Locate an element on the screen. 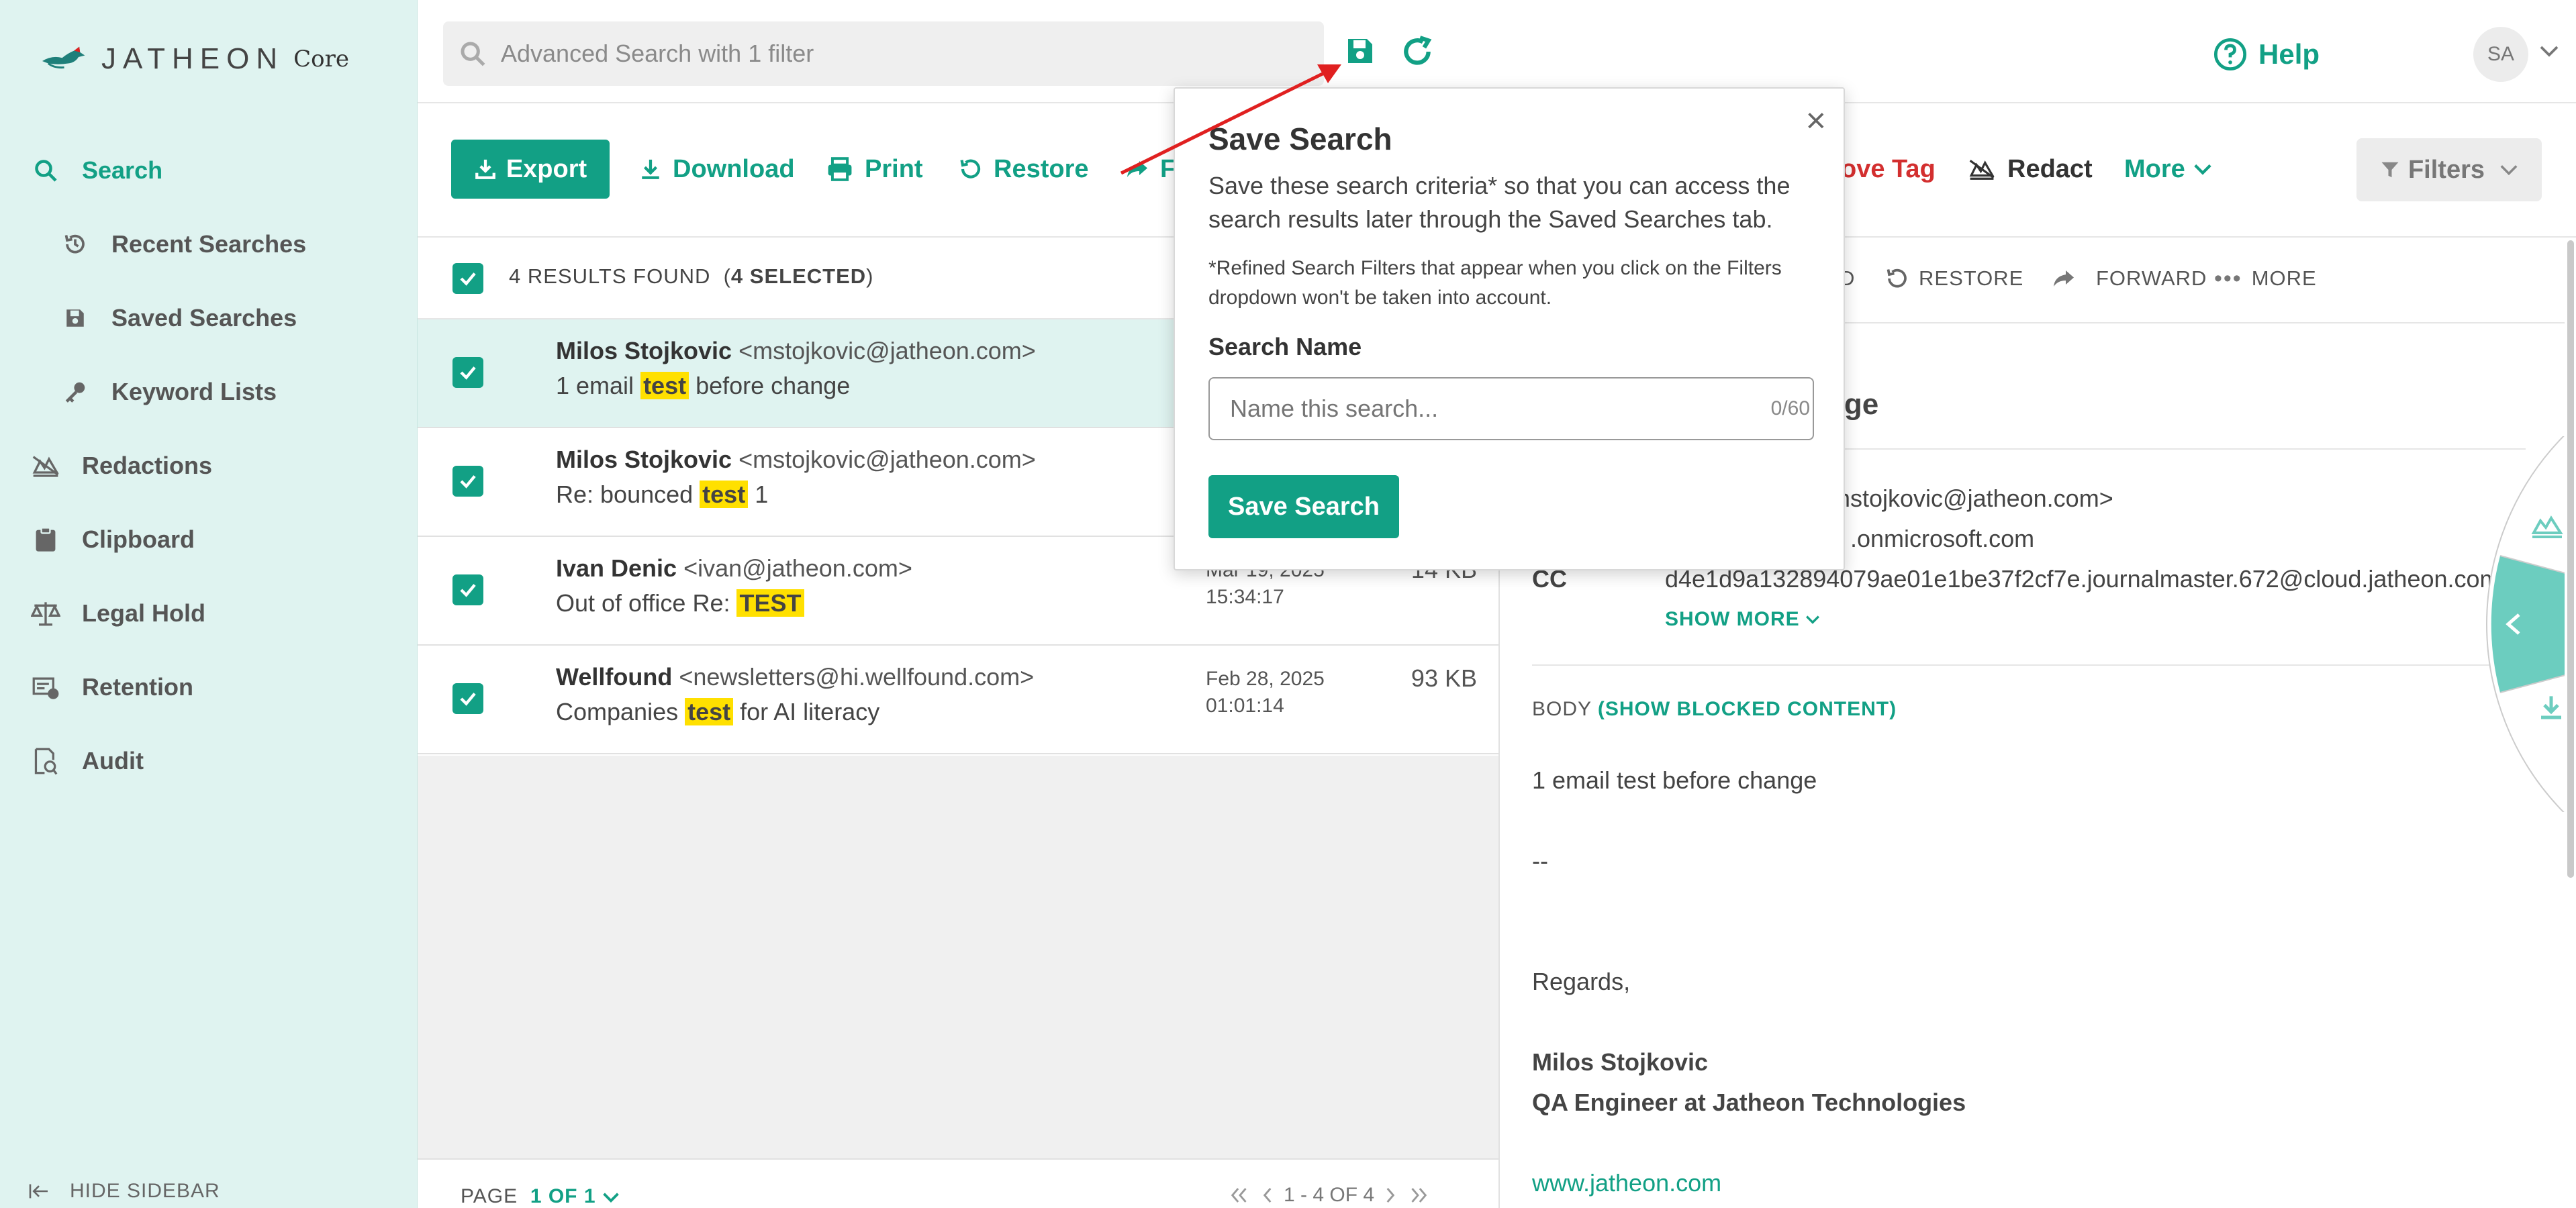 The height and width of the screenshot is (1208, 2576). pager-nav: 1 - 4 OF 4 is located at coordinates (1329, 1195).